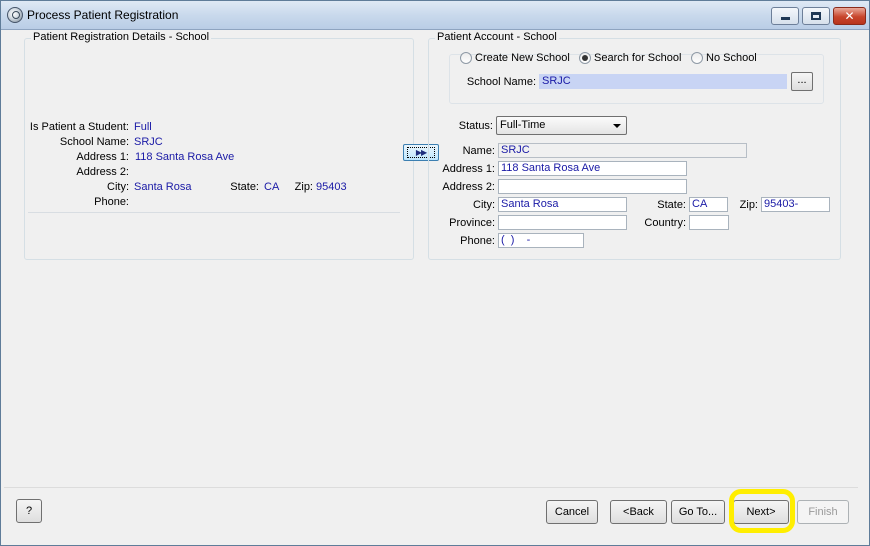 The width and height of the screenshot is (870, 546). Describe the element at coordinates (121, 37) in the screenshot. I see `patient-registration-details-legend: Patient Registration Details - School` at that location.